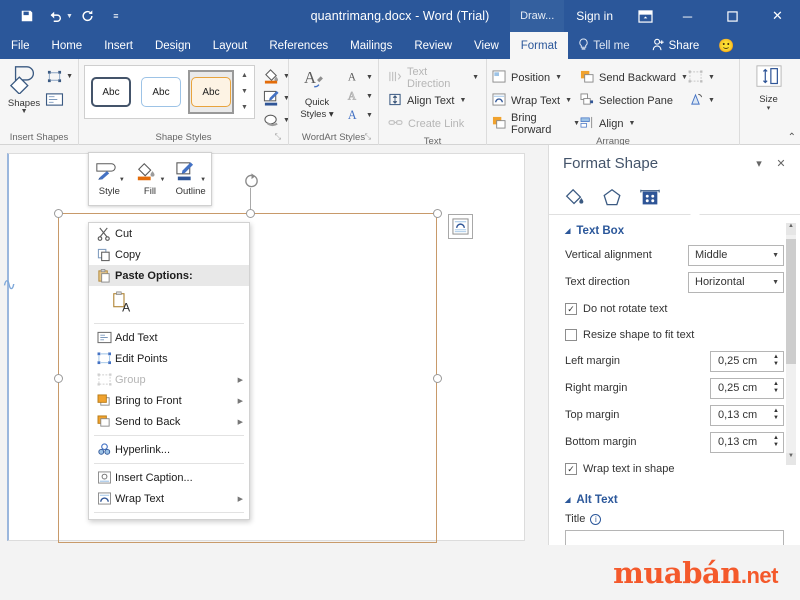 The height and width of the screenshot is (600, 800). What do you see at coordinates (150, 179) in the screenshot?
I see `mini-fill-button: ▼ Fill` at bounding box center [150, 179].